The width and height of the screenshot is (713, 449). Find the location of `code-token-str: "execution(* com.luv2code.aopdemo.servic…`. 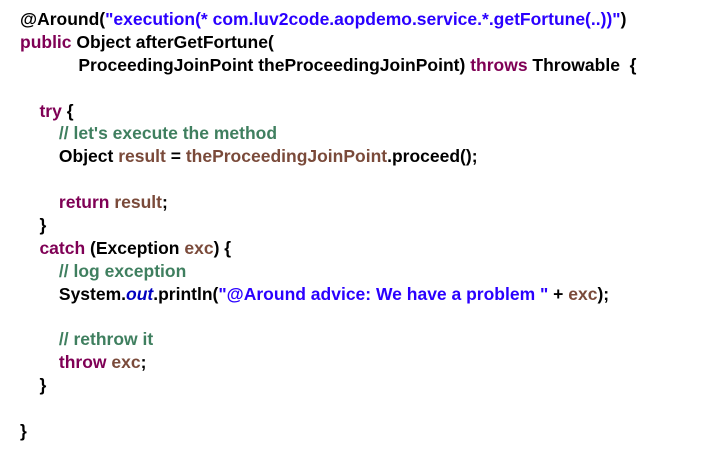

code-token-str: "execution(* com.luv2code.aopdemo.servic… is located at coordinates (363, 19).